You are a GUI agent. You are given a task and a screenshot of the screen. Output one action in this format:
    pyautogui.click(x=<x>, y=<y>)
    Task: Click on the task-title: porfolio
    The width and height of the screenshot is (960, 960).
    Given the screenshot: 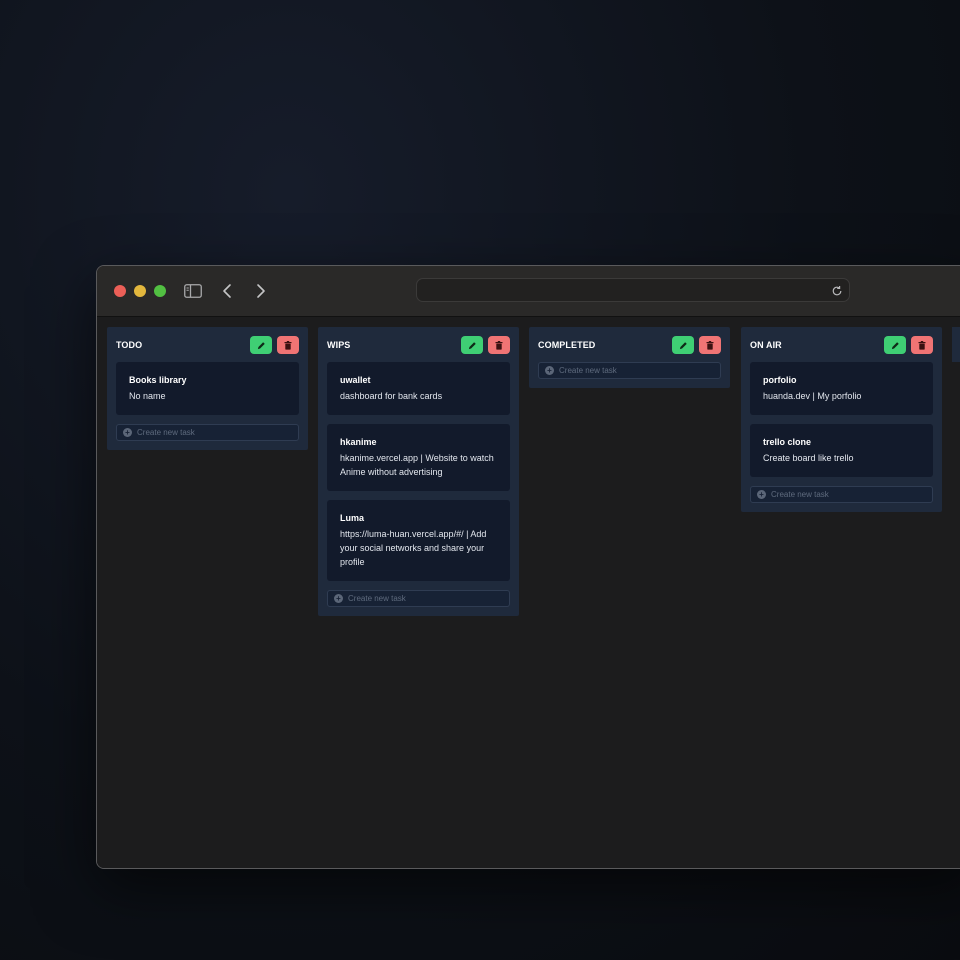 What is the action you would take?
    pyautogui.click(x=780, y=380)
    